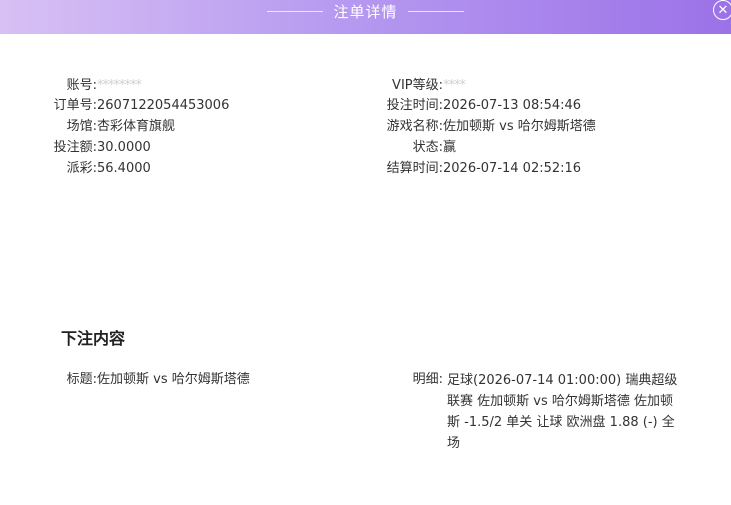 Image resolution: width=731 pixels, height=505 pixels. I want to click on info-label: 结算时间:, so click(414, 168).